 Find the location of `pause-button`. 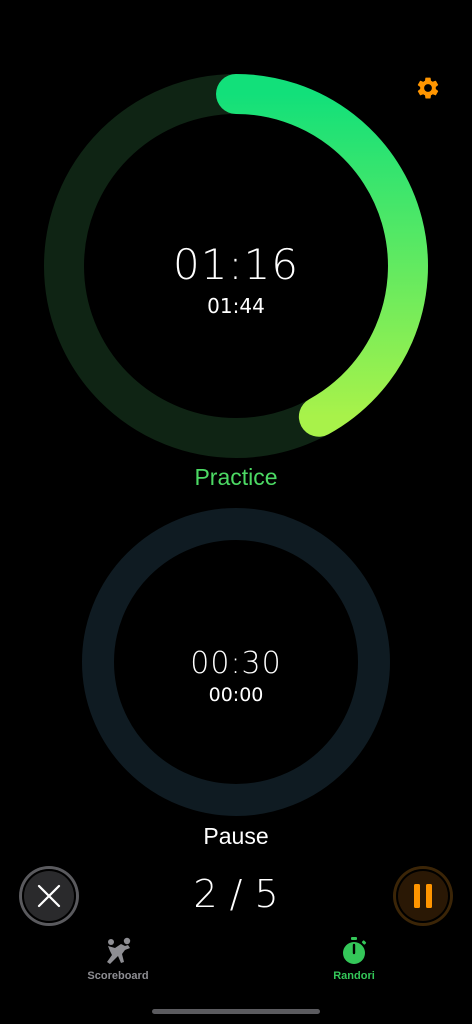

pause-button is located at coordinates (423, 896).